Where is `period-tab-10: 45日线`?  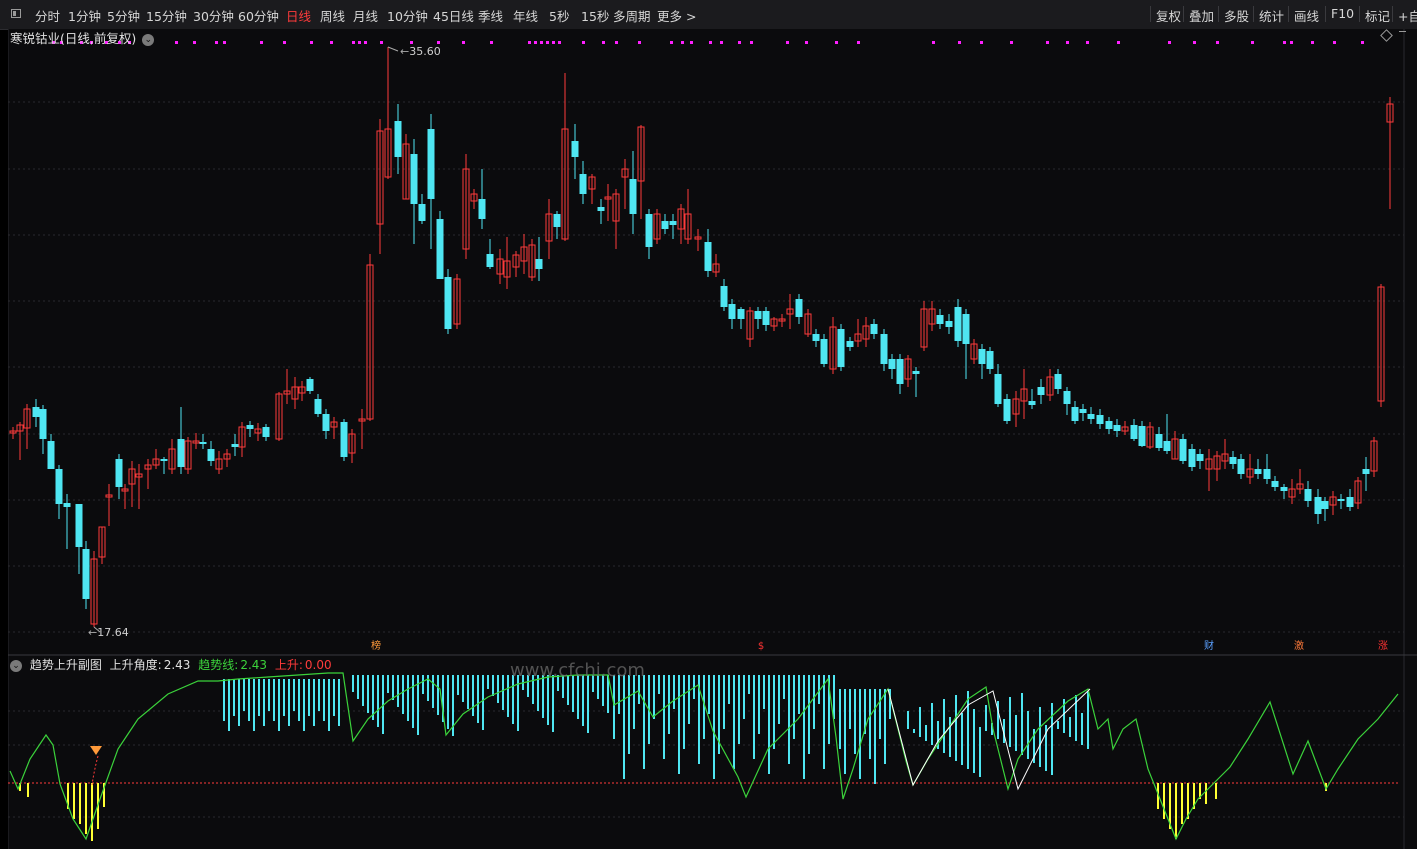 period-tab-10: 45日线 is located at coordinates (453, 15).